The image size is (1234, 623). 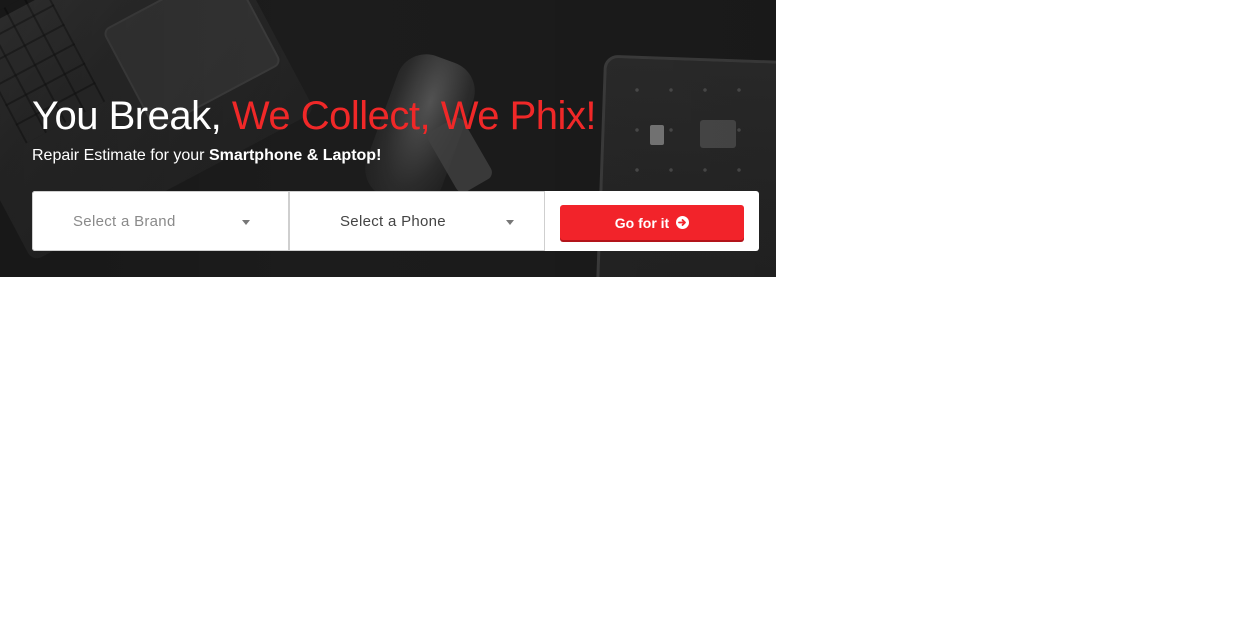 I want to click on go-button-label: Go for it, so click(x=642, y=222).